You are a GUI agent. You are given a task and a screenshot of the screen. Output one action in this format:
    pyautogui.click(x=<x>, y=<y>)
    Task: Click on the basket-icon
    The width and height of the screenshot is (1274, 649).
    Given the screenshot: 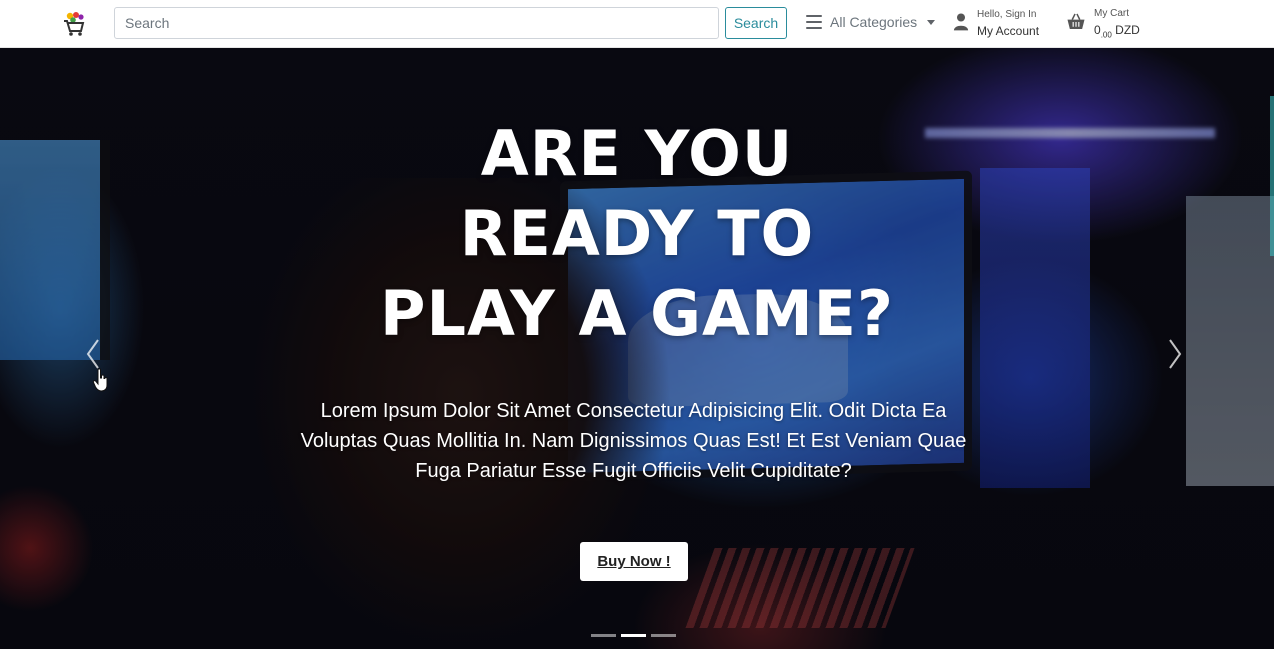 What is the action you would take?
    pyautogui.click(x=1076, y=24)
    